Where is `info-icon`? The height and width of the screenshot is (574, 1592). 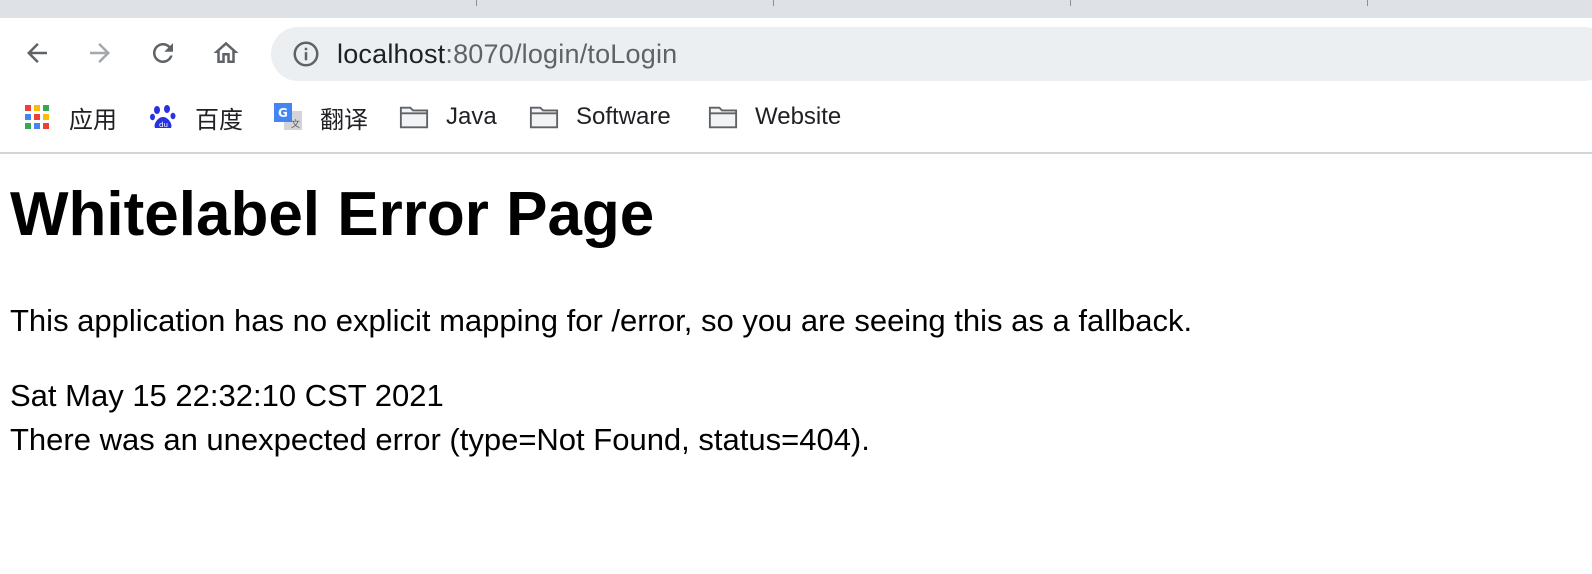
info-icon is located at coordinates (306, 54).